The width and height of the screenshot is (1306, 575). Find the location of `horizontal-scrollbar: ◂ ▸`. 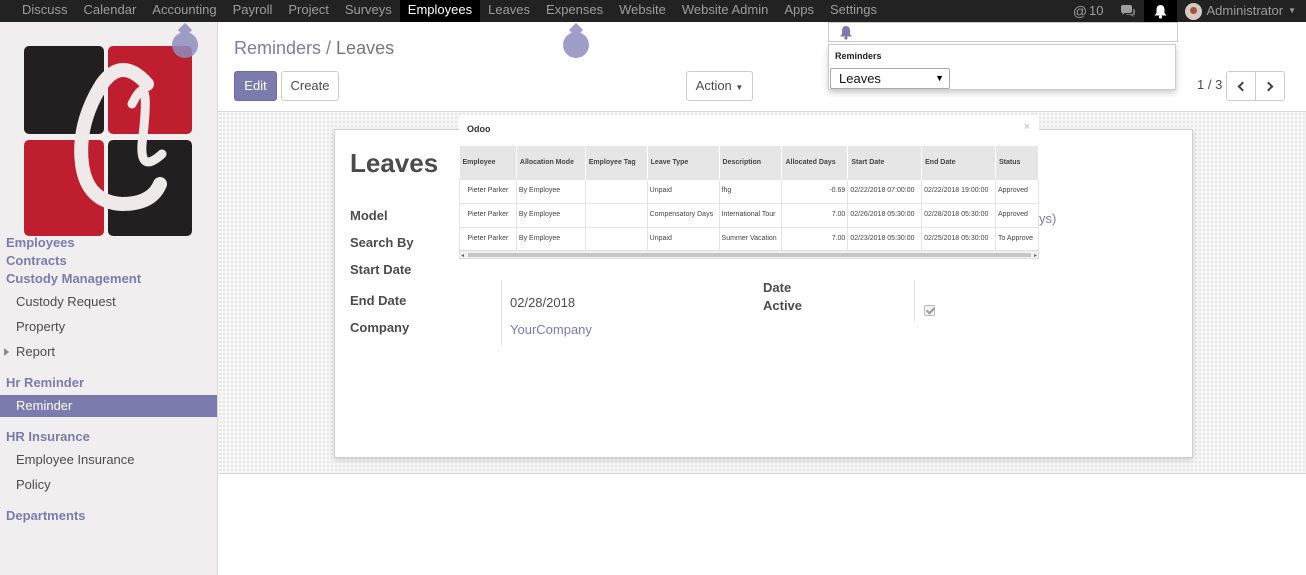

horizontal-scrollbar: ◂ ▸ is located at coordinates (749, 254).